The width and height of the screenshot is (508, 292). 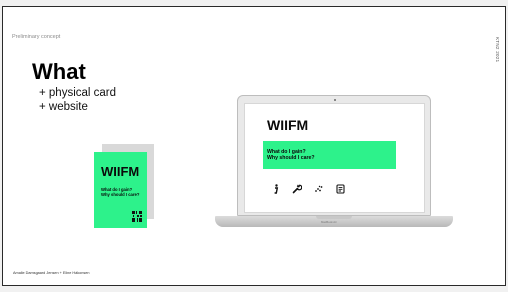 What do you see at coordinates (120, 171) in the screenshot?
I see `card-title: WIIFM` at bounding box center [120, 171].